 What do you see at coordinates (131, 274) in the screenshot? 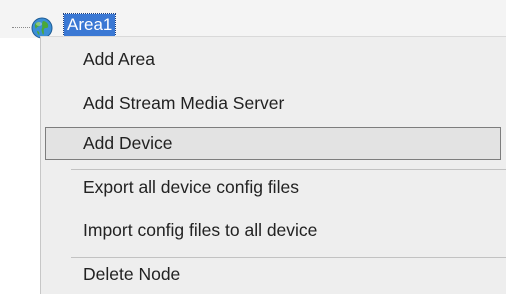
I see `menu-item-delete-node: Delete Node` at bounding box center [131, 274].